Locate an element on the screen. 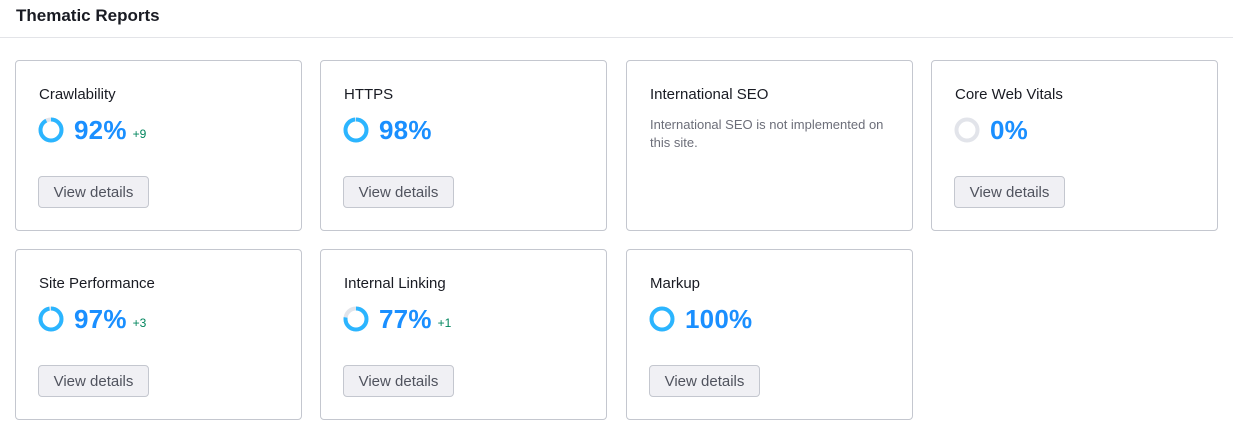 The width and height of the screenshot is (1233, 436). score-value: 77% is located at coordinates (405, 318).